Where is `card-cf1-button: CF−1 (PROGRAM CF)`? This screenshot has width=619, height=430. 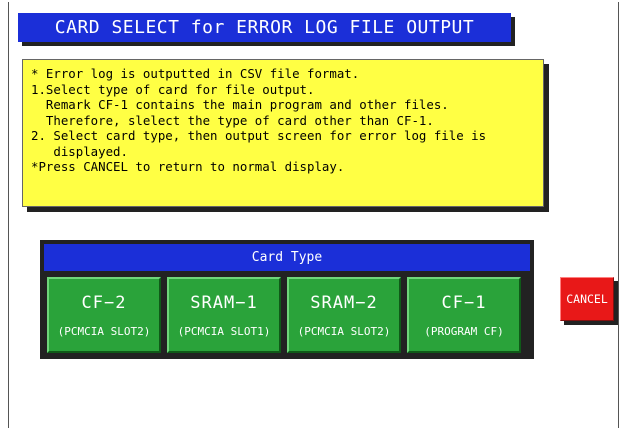 card-cf1-button: CF−1 (PROGRAM CF) is located at coordinates (464, 315).